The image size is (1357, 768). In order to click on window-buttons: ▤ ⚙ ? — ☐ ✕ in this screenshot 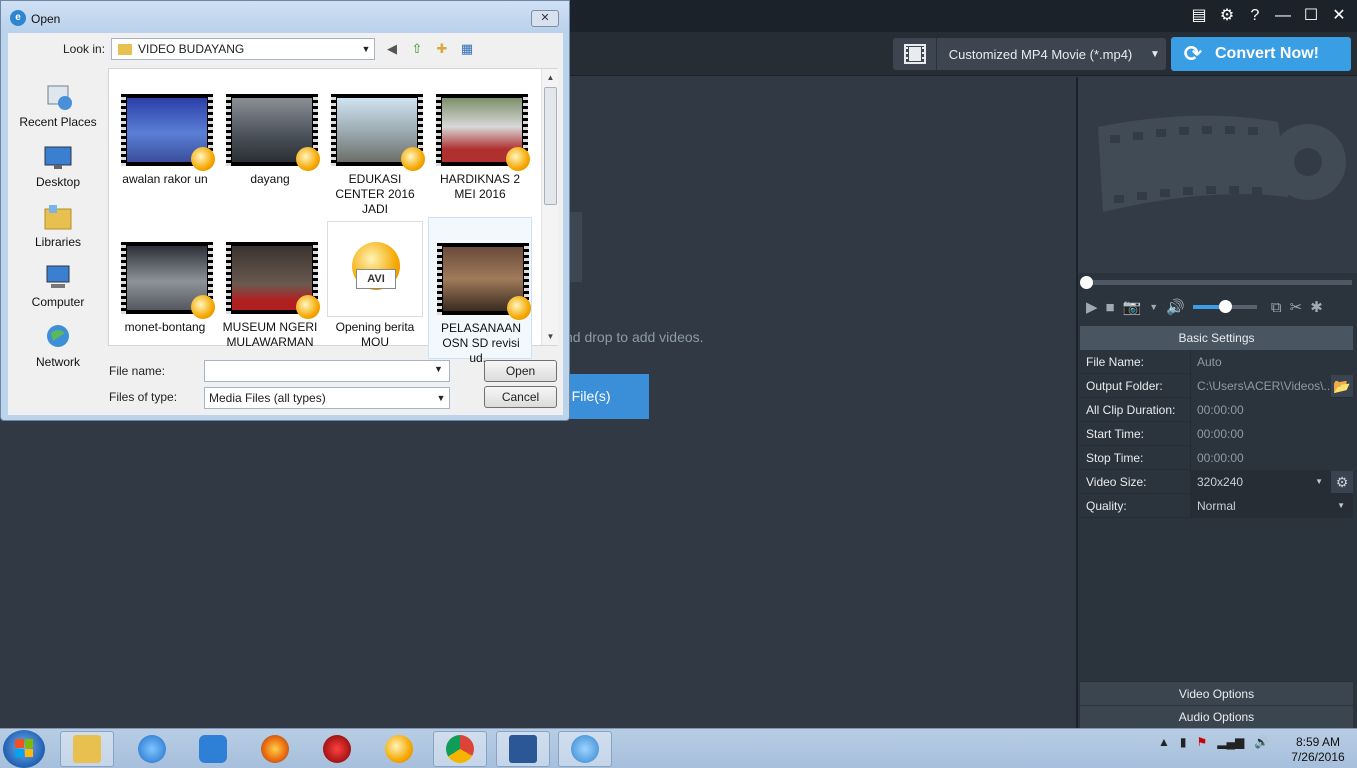, I will do `click(1269, 16)`.